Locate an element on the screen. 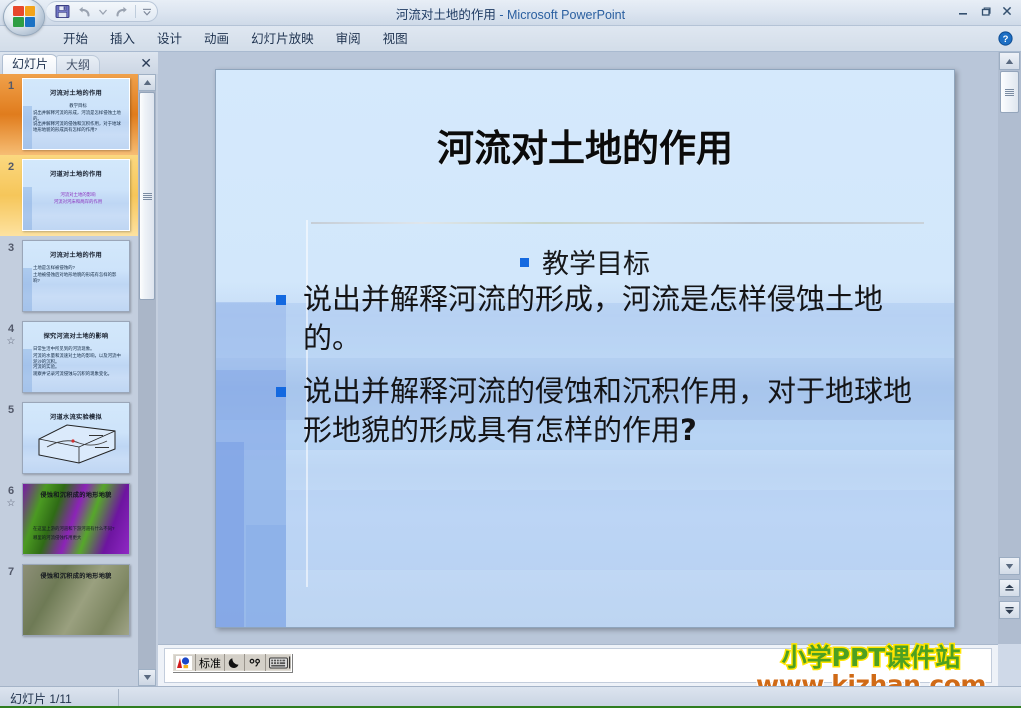 The width and height of the screenshot is (1021, 708). thumbnail-content: 河道水流实验模拟 is located at coordinates (76, 438).